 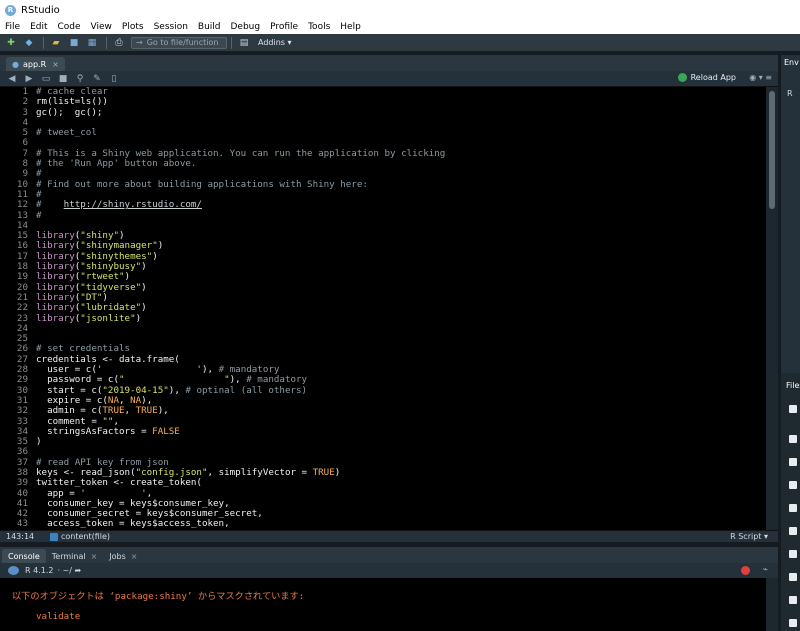 What do you see at coordinates (12, 27) in the screenshot?
I see `menu-file: File` at bounding box center [12, 27].